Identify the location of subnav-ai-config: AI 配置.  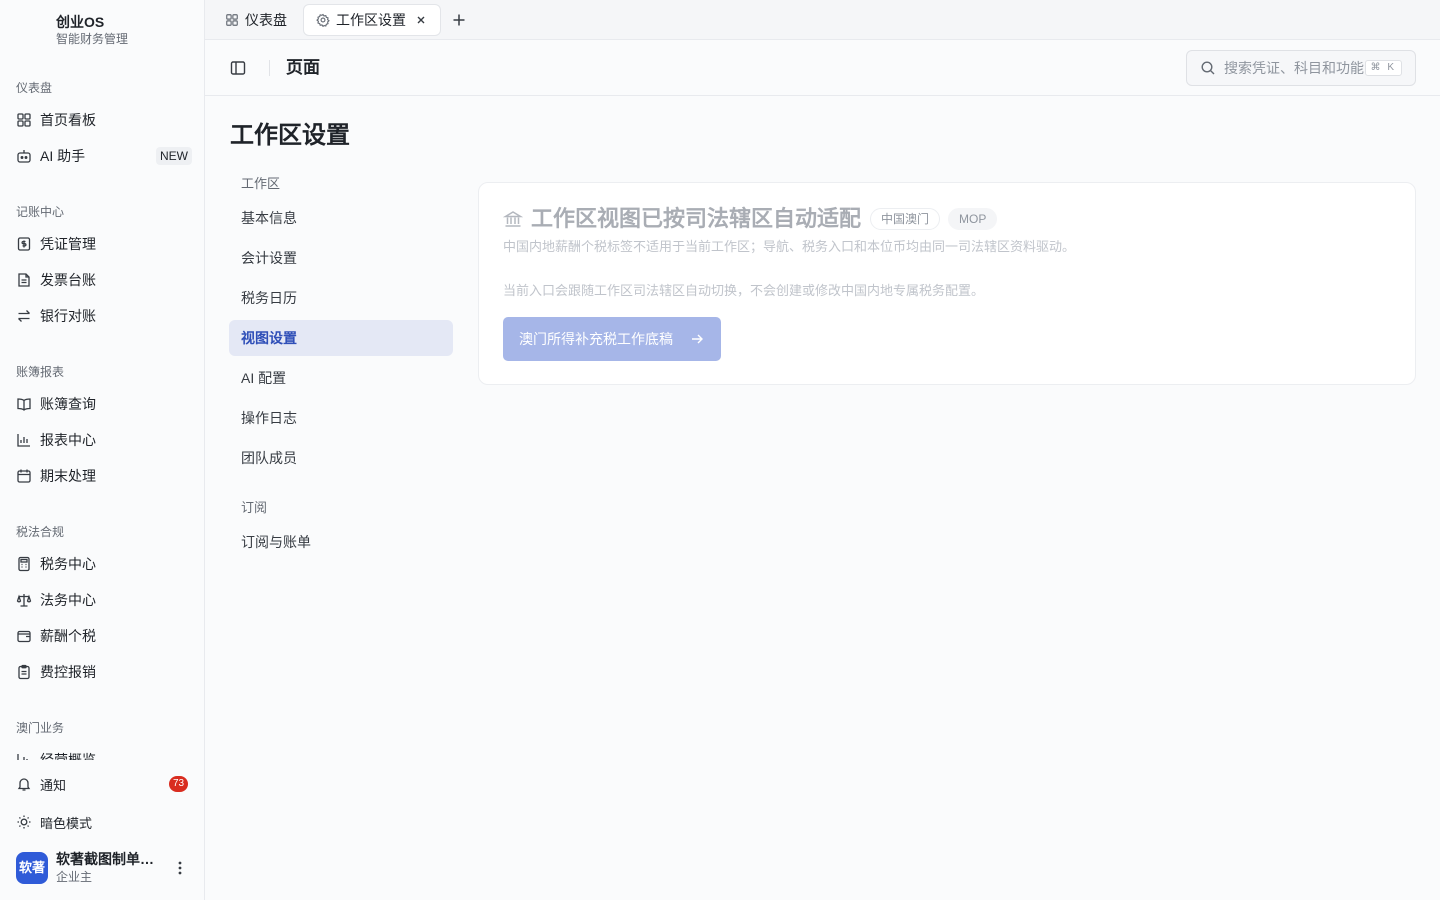
(341, 378).